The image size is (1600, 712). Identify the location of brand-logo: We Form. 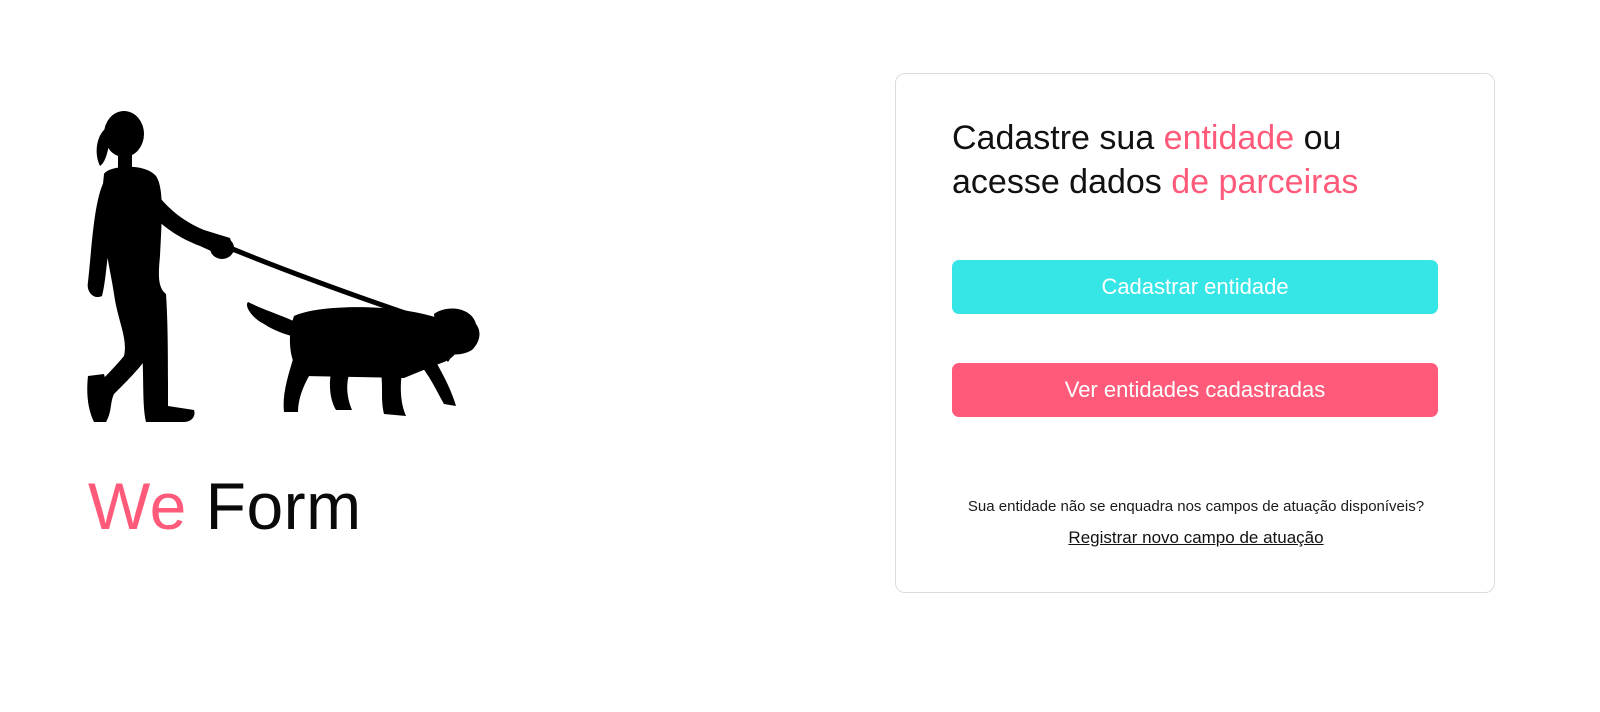
(225, 506).